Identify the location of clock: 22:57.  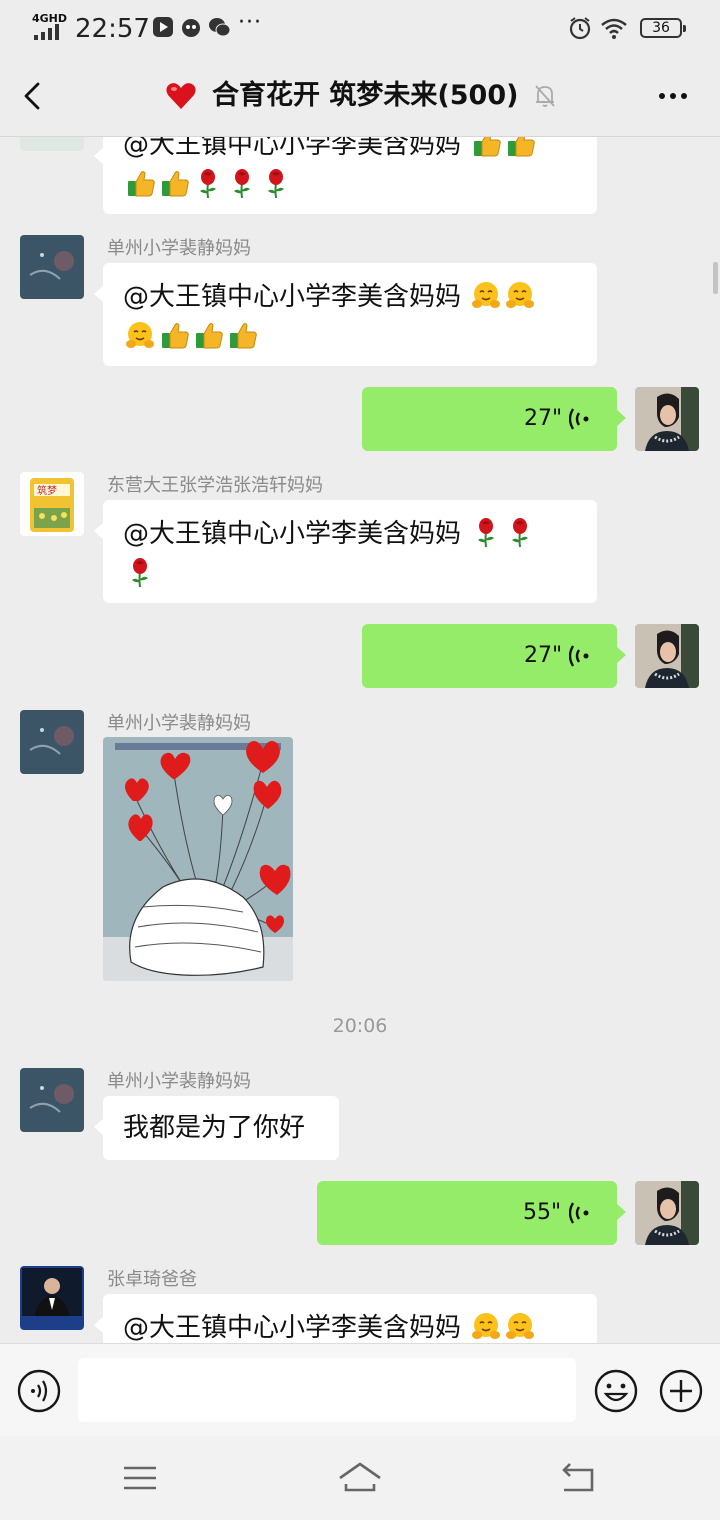
(112, 29).